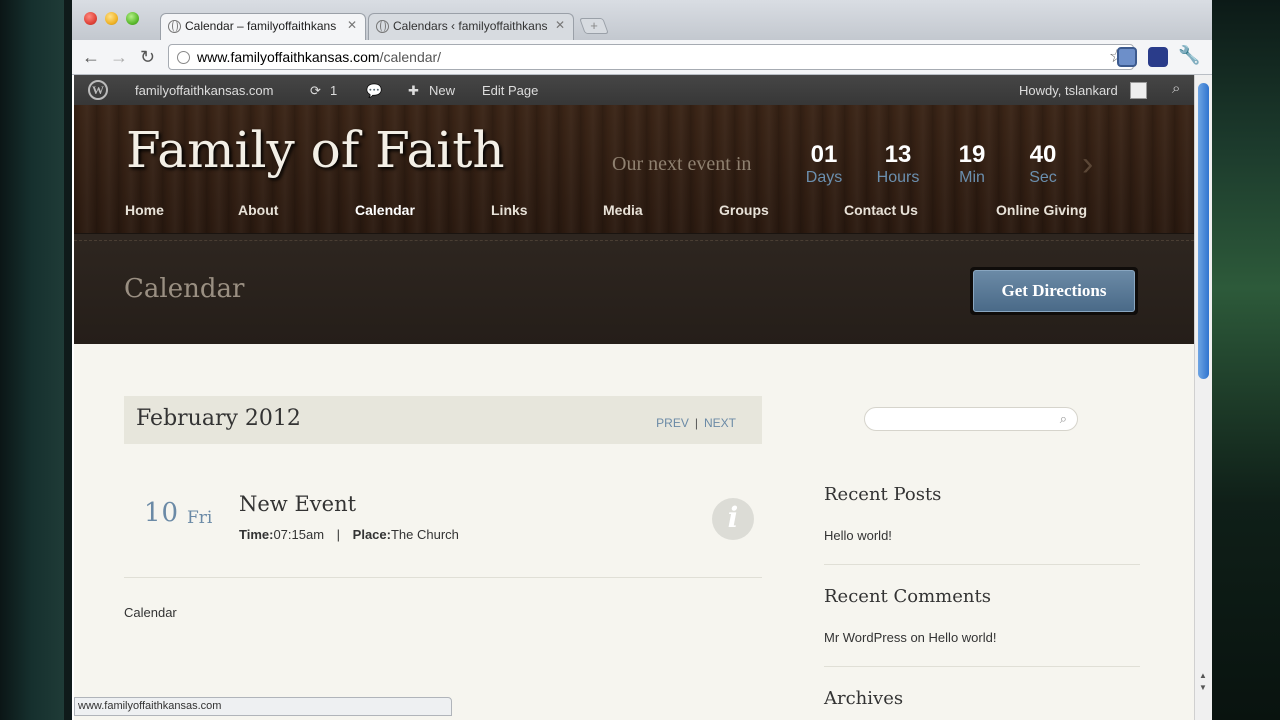  Describe the element at coordinates (623, 210) in the screenshot. I see `nav-media: Media` at that location.